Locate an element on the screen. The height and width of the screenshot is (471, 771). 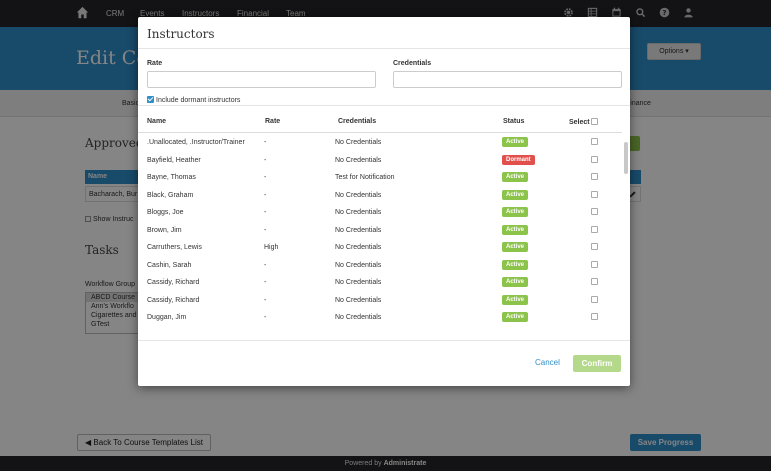
rate-label: Rate is located at coordinates (155, 63).